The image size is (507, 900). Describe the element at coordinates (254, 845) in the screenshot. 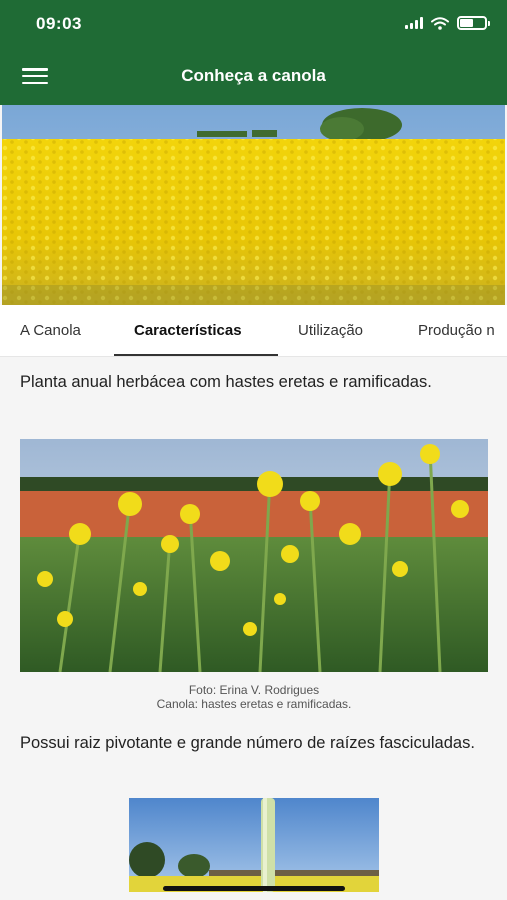

I see `photo-canola-root` at that location.